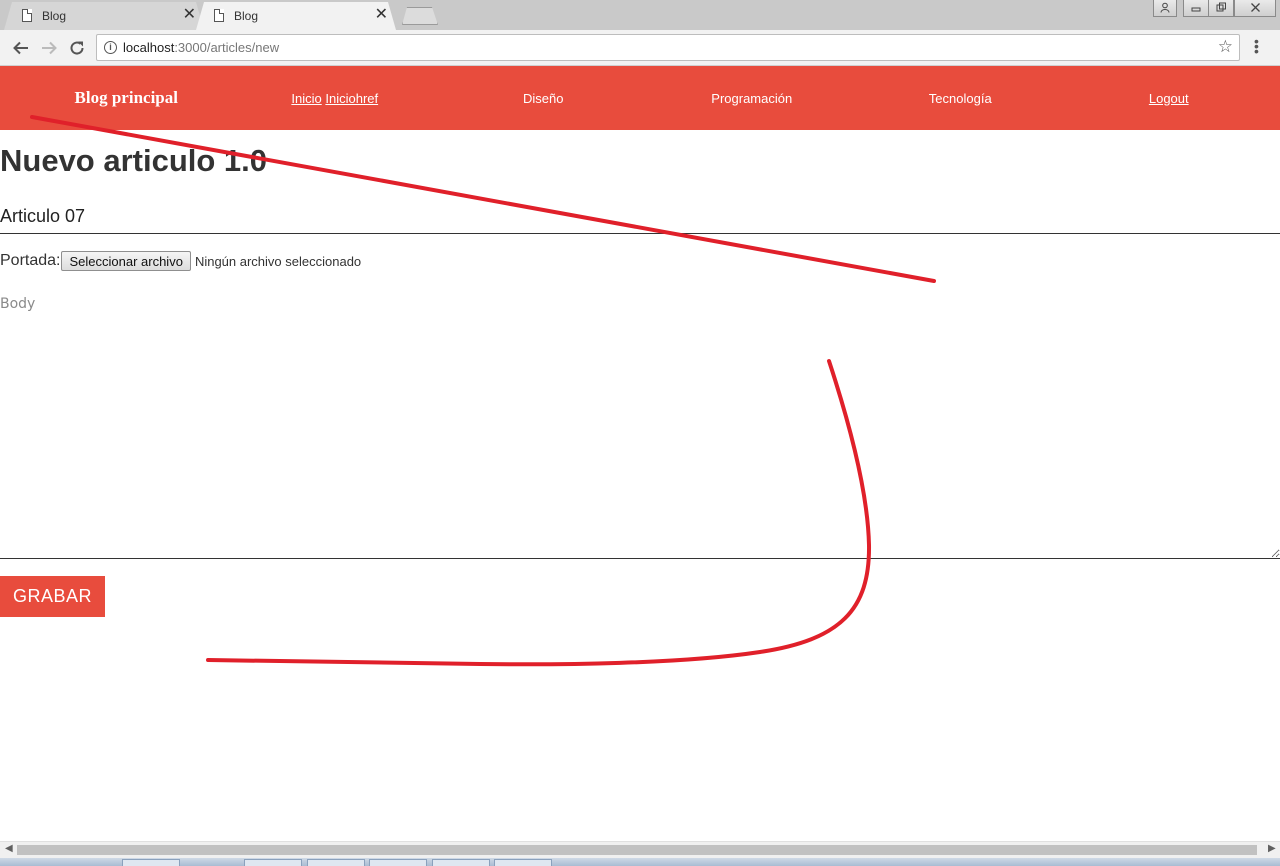 Image resolution: width=1280 pixels, height=866 pixels. What do you see at coordinates (420, 16) in the screenshot?
I see `new-tab-button` at bounding box center [420, 16].